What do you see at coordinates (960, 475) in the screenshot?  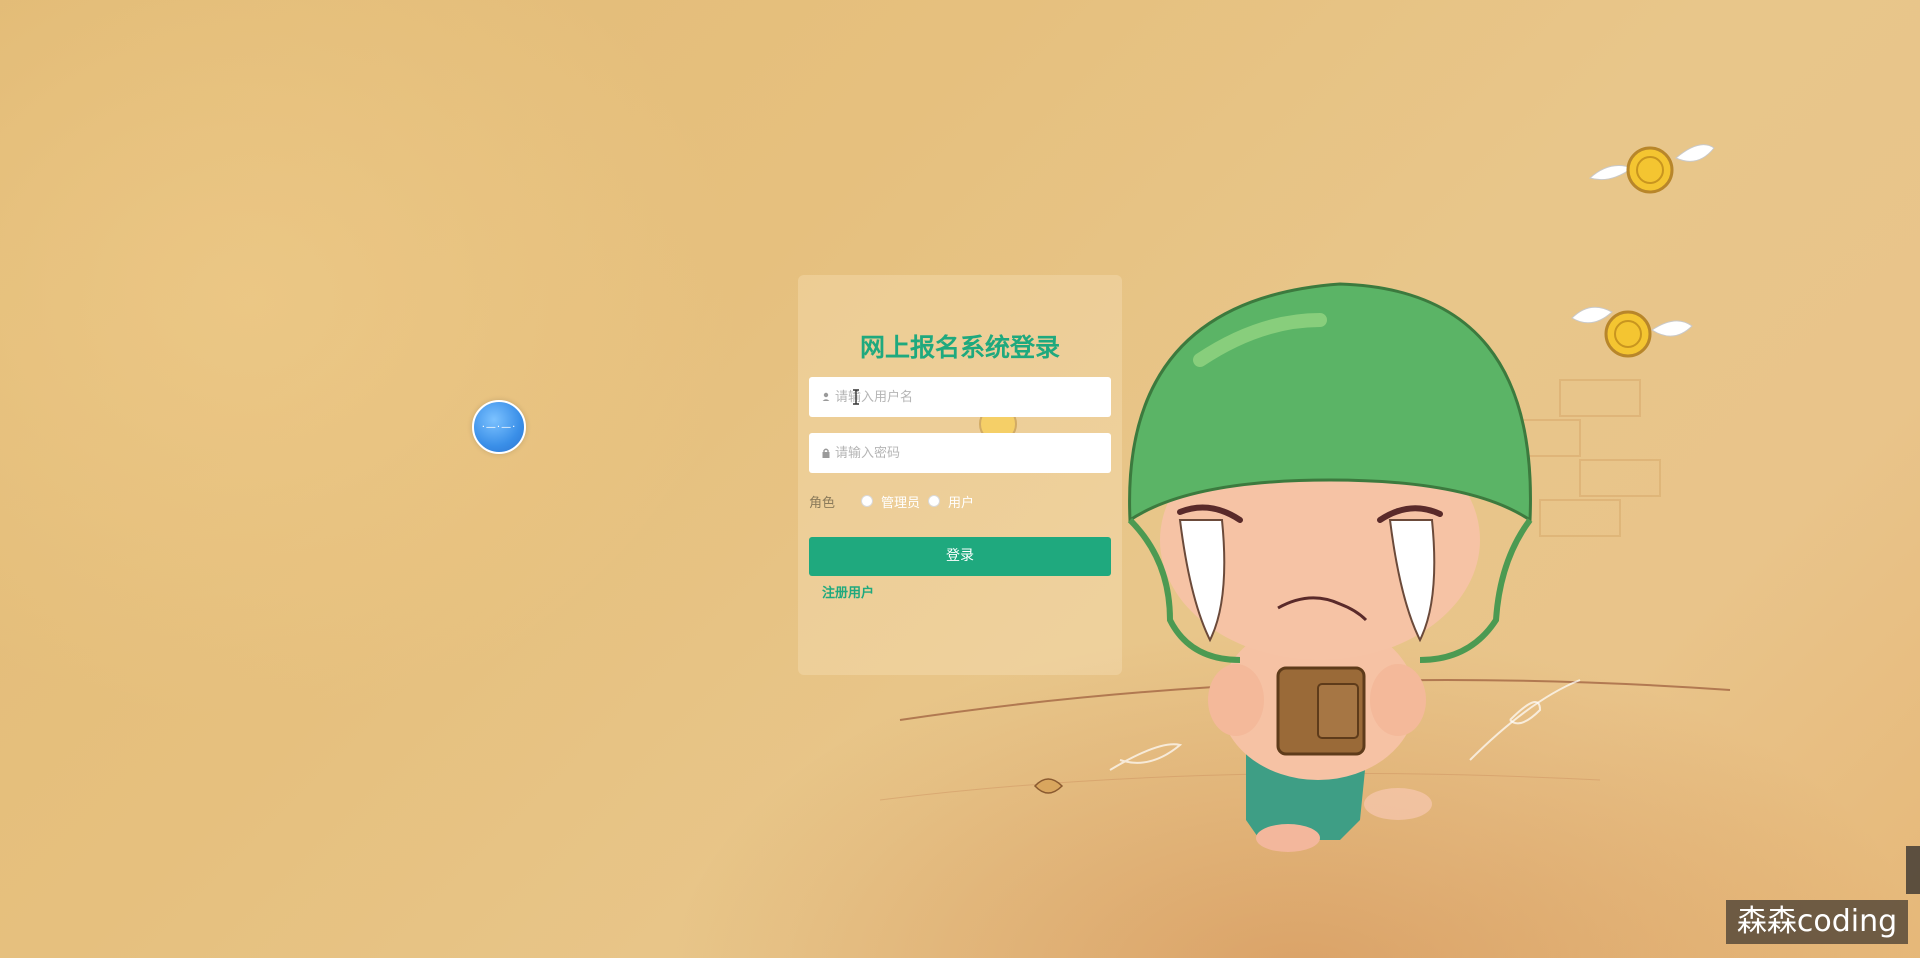 I see `login-panel: 网上报名系统登录 角色 管理员 用户` at bounding box center [960, 475].